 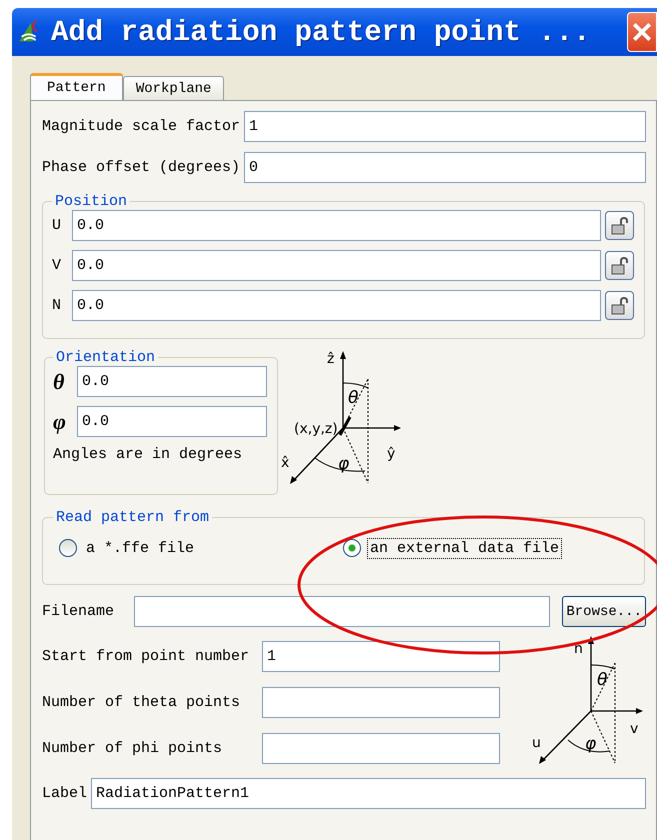 What do you see at coordinates (173, 88) in the screenshot?
I see `tab: Workplane` at bounding box center [173, 88].